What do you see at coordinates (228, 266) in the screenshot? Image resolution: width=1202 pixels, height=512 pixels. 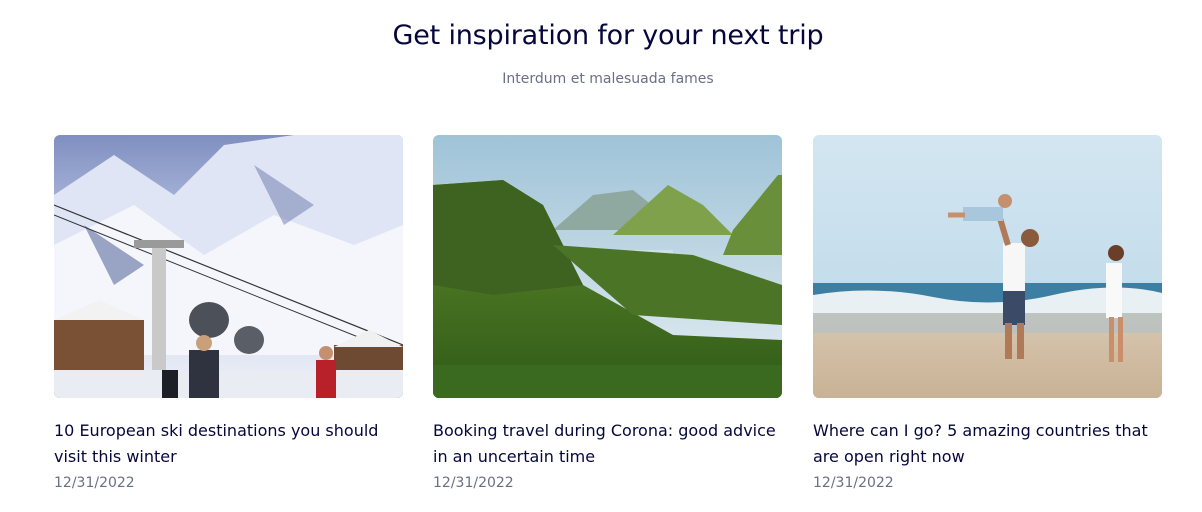 I see `ski-resort-image` at bounding box center [228, 266].